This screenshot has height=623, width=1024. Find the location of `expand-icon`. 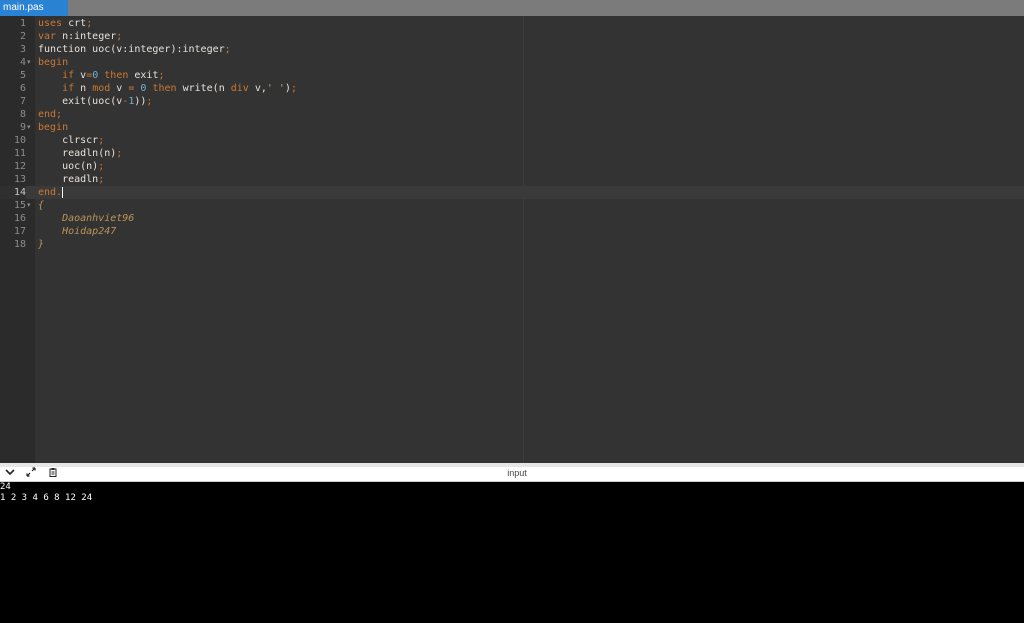

expand-icon is located at coordinates (31, 474).